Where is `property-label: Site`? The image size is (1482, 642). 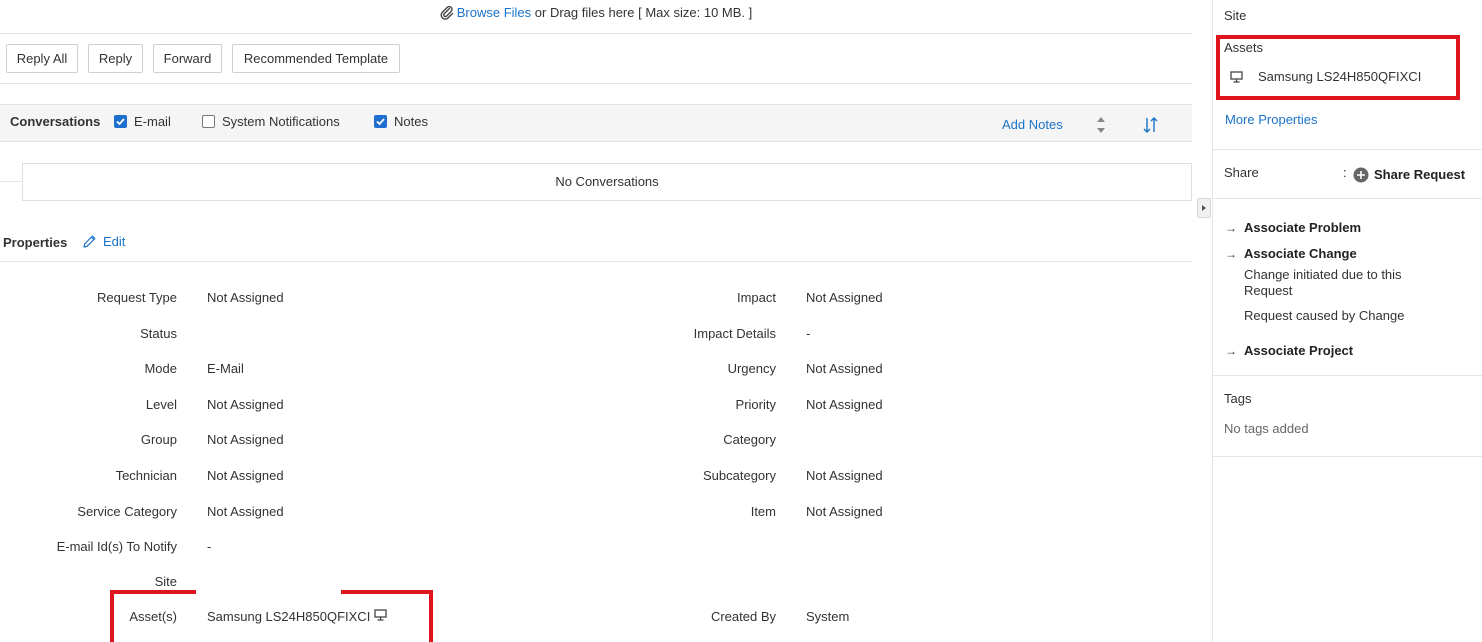 property-label: Site is located at coordinates (165, 581).